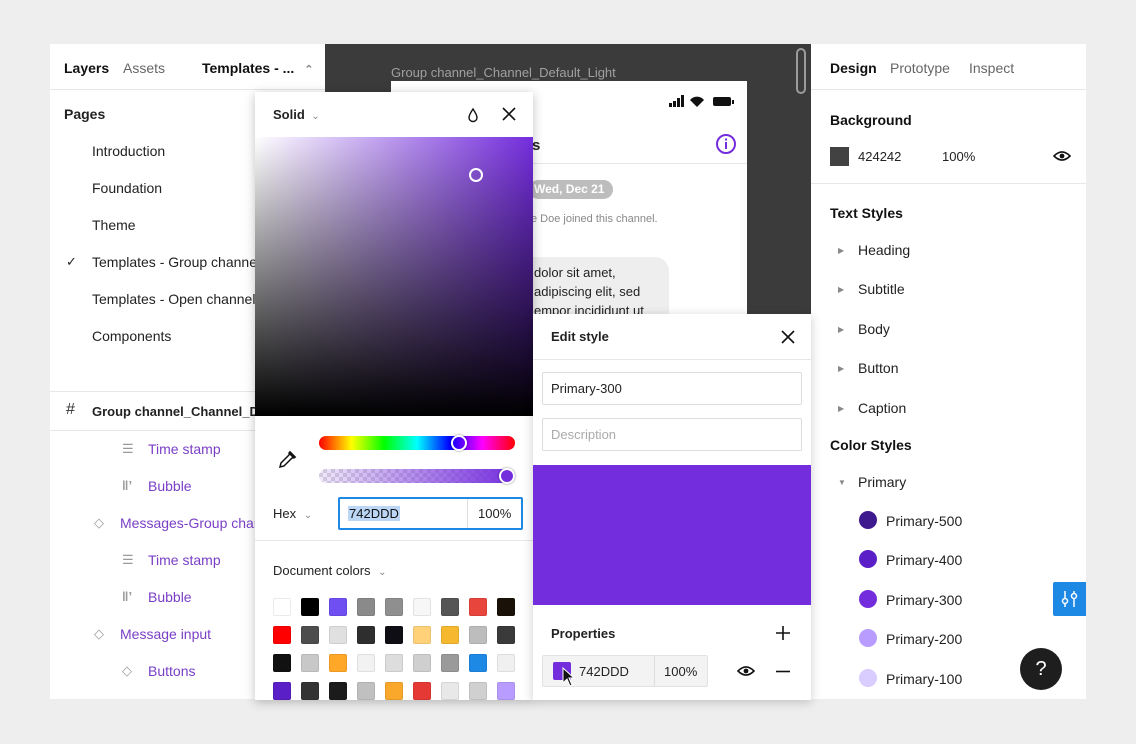  What do you see at coordinates (672, 388) in the screenshot?
I see `style-name-input: Primary-300` at bounding box center [672, 388].